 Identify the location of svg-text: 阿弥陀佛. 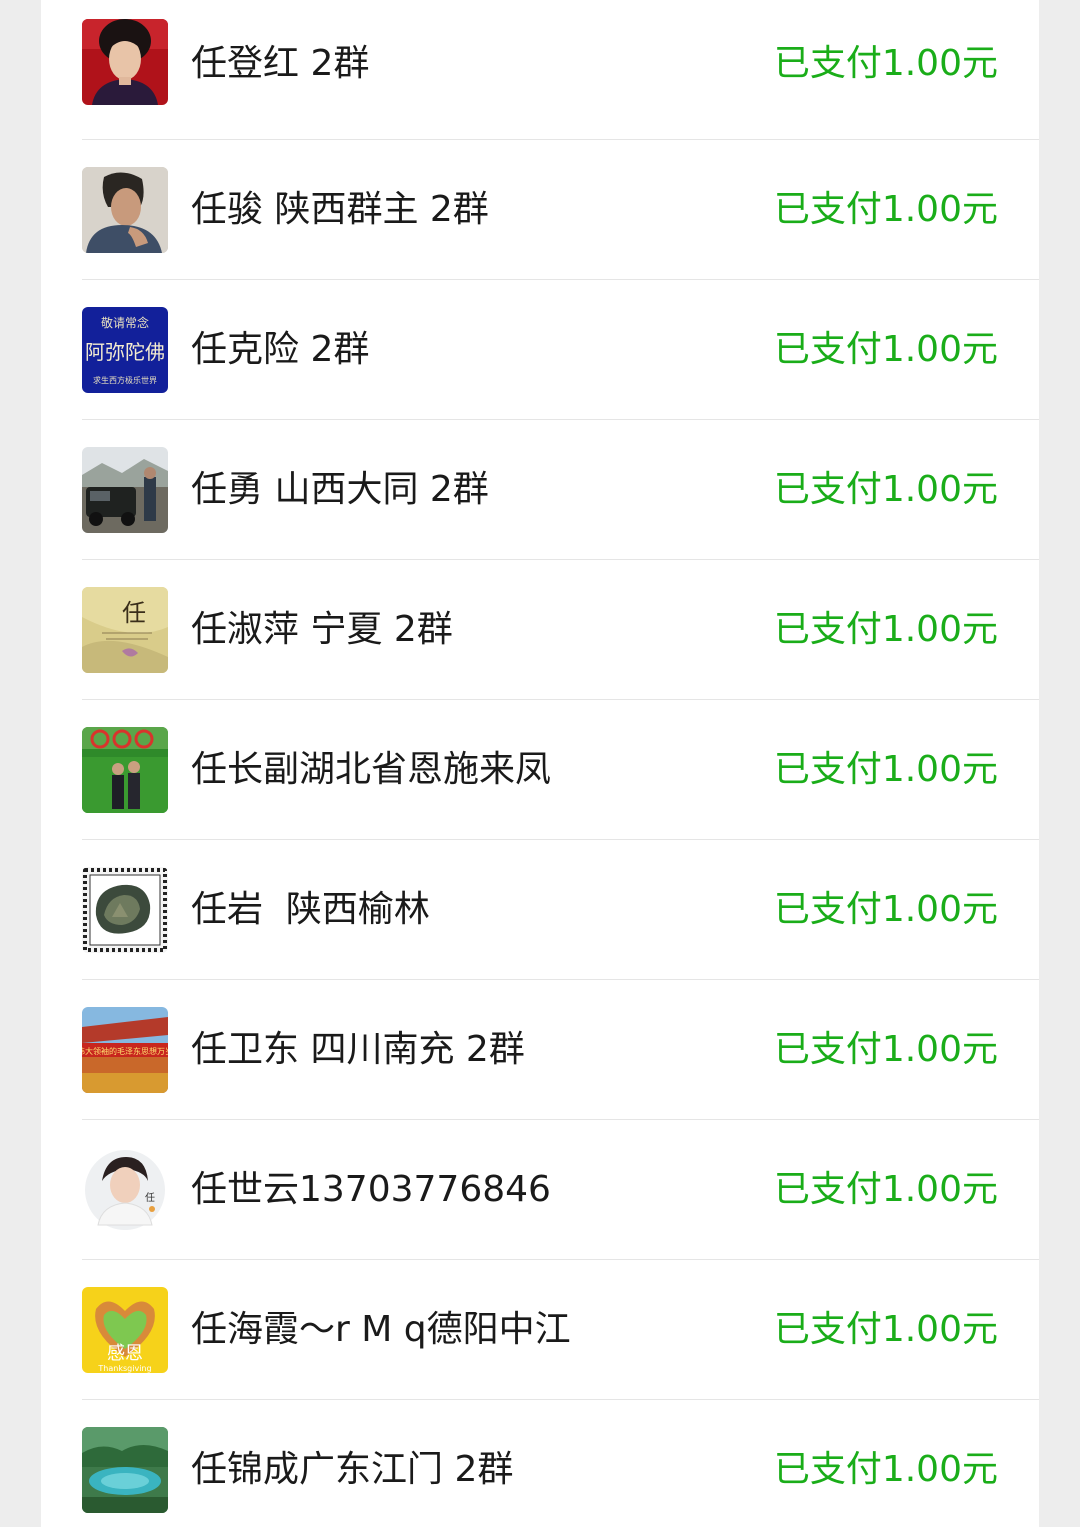
(125, 352).